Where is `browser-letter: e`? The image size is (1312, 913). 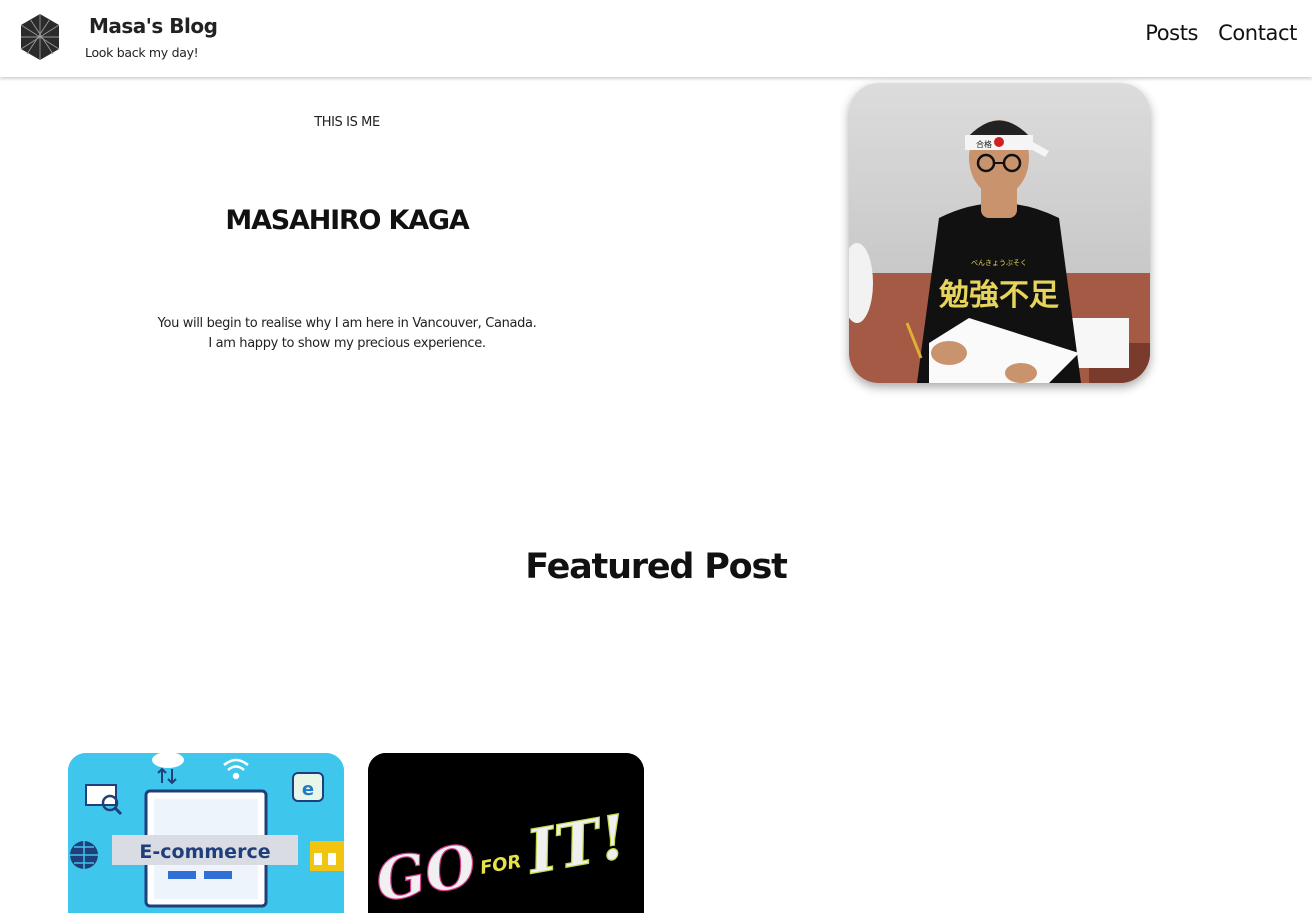
browser-letter: e is located at coordinates (308, 789).